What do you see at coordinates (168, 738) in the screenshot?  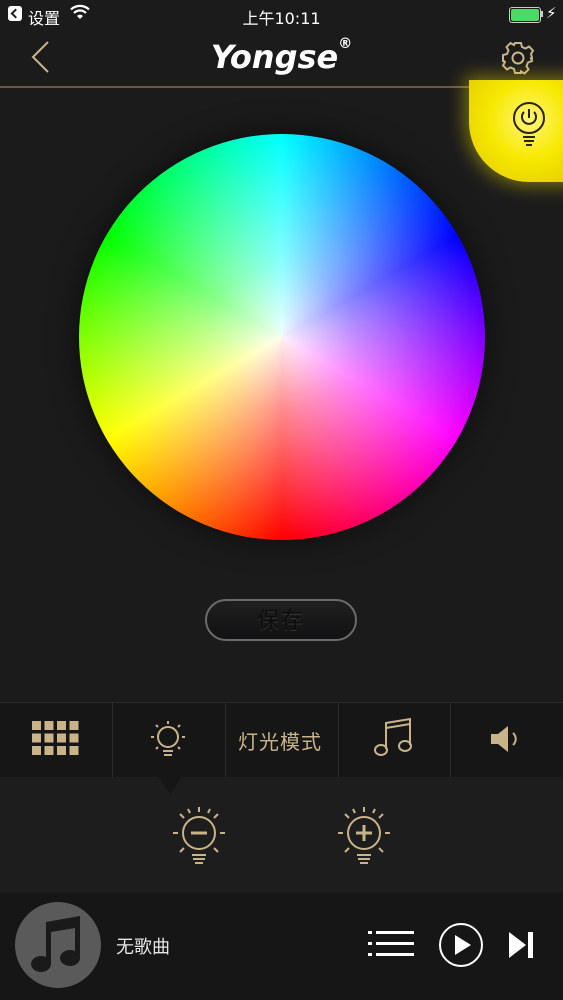 I see `light-bulb-icon` at bounding box center [168, 738].